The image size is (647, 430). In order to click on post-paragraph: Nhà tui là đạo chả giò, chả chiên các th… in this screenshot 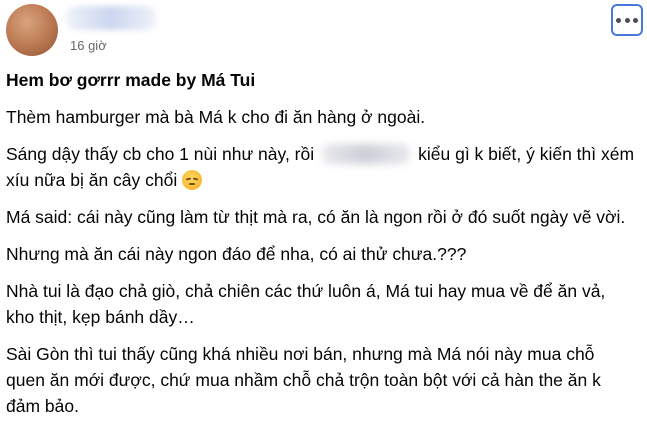, I will do `click(306, 304)`.